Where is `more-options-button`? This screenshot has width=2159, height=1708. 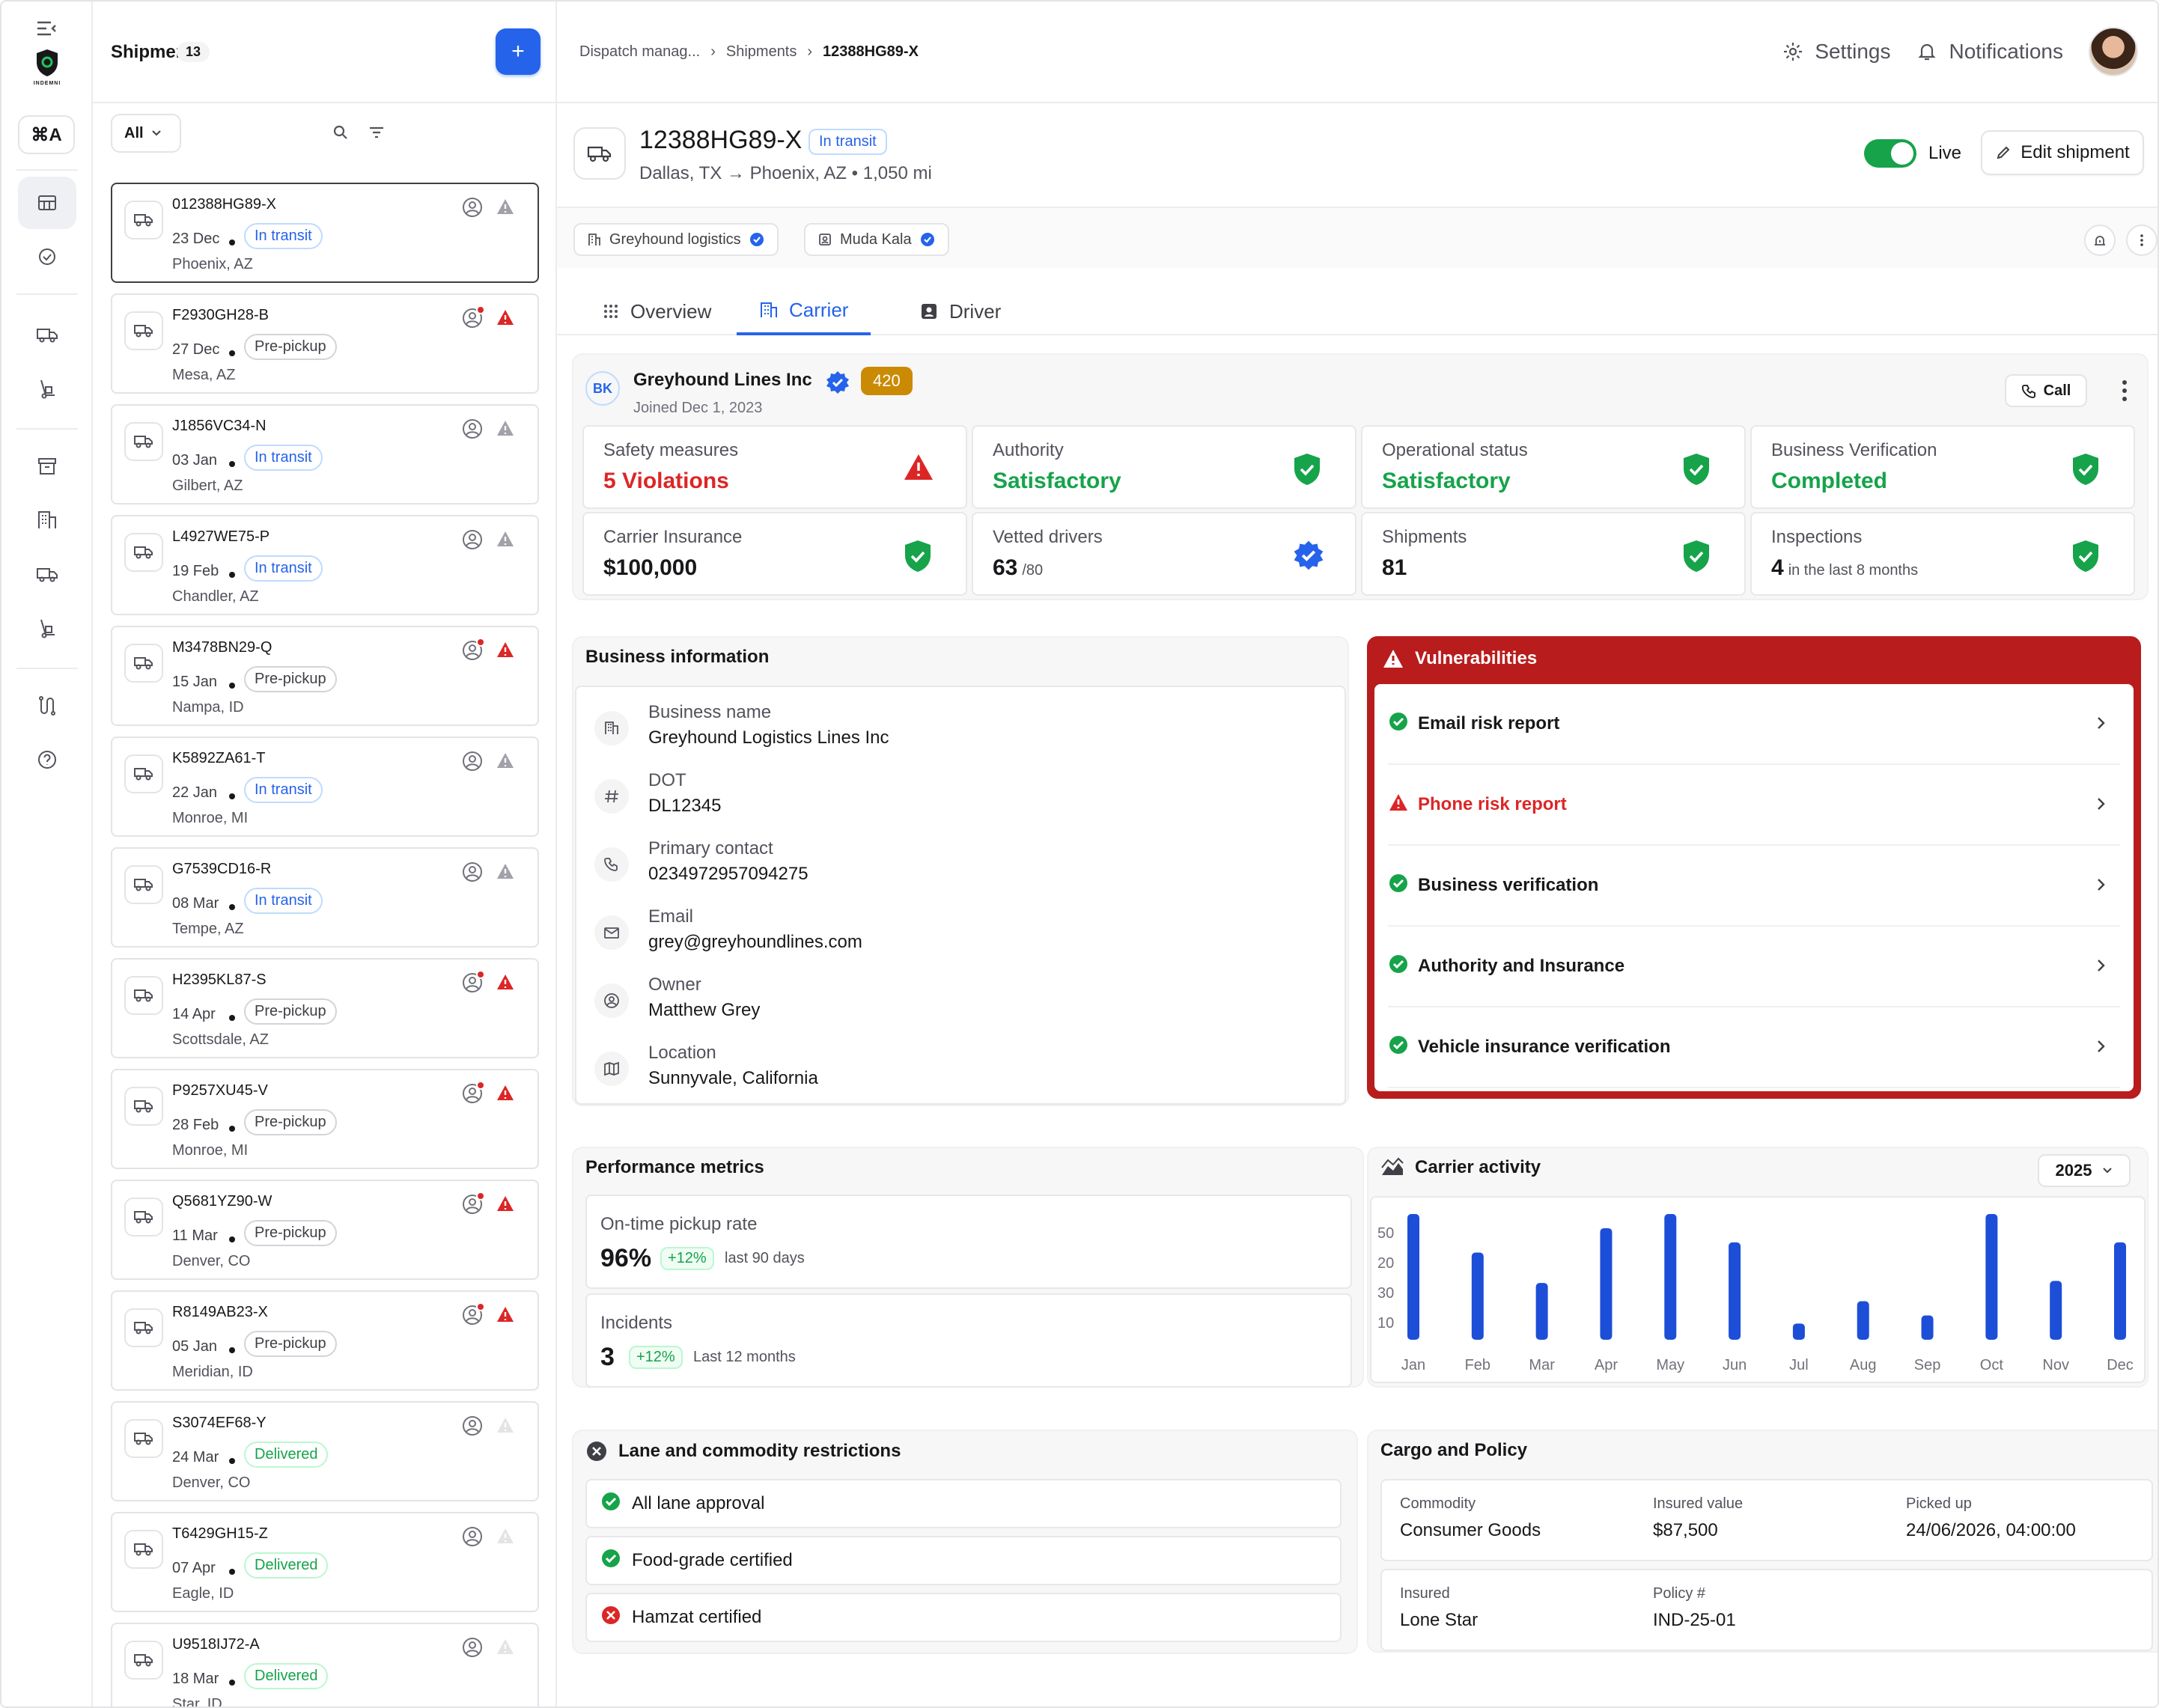
more-options-button is located at coordinates (2142, 241).